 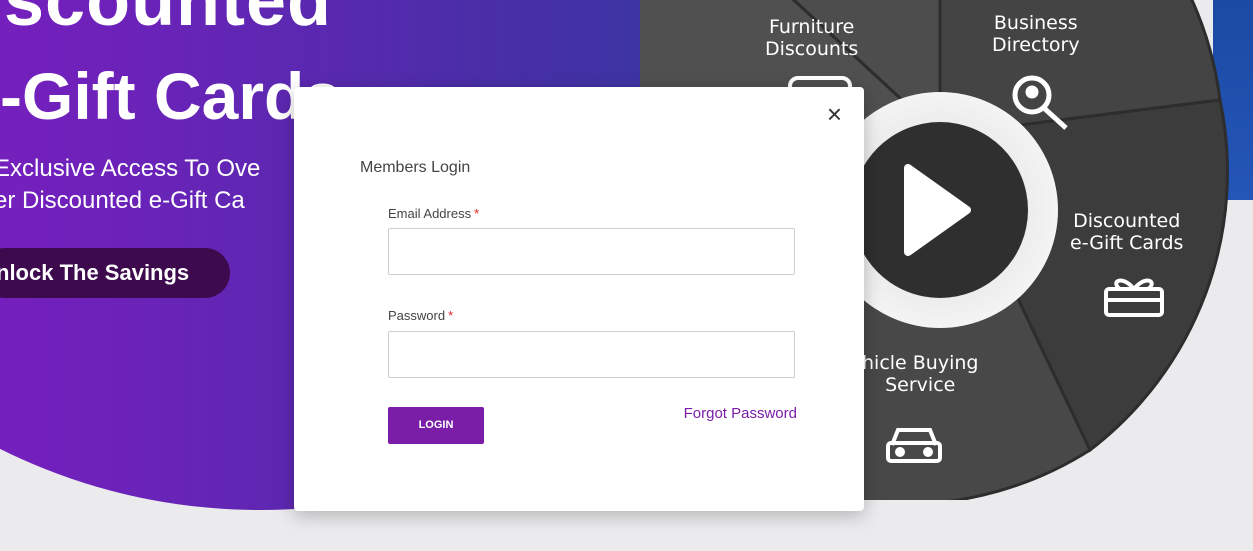 I want to click on email-label-text: Email Address, so click(x=430, y=213).